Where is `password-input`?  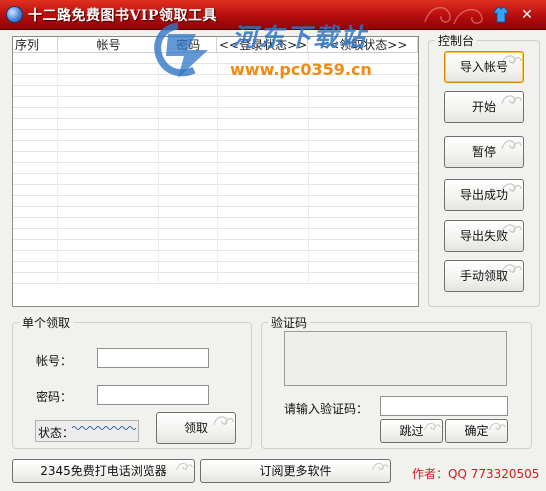
password-input is located at coordinates (153, 395).